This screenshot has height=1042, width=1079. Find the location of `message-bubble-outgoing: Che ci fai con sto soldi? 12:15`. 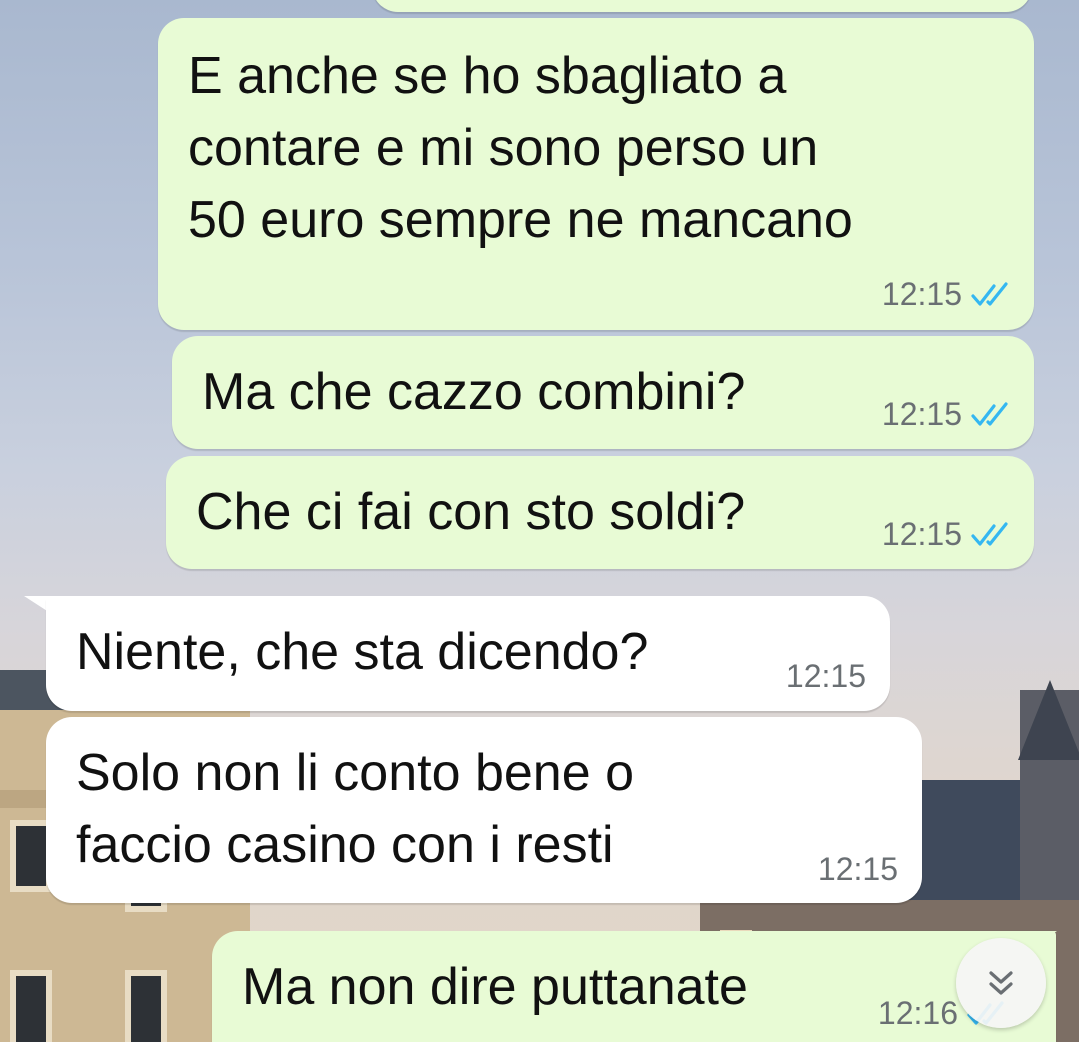

message-bubble-outgoing: Che ci fai con sto soldi? 12:15 is located at coordinates (600, 512).